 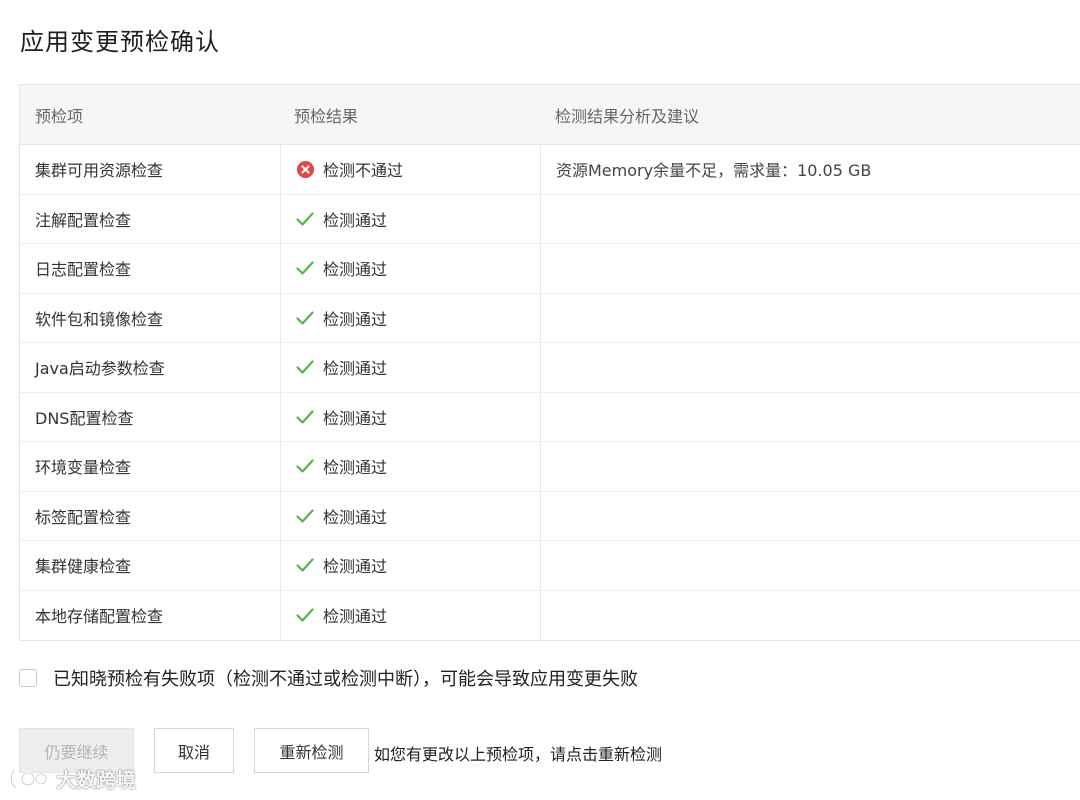 What do you see at coordinates (194, 750) in the screenshot?
I see `cancel-button: 取消` at bounding box center [194, 750].